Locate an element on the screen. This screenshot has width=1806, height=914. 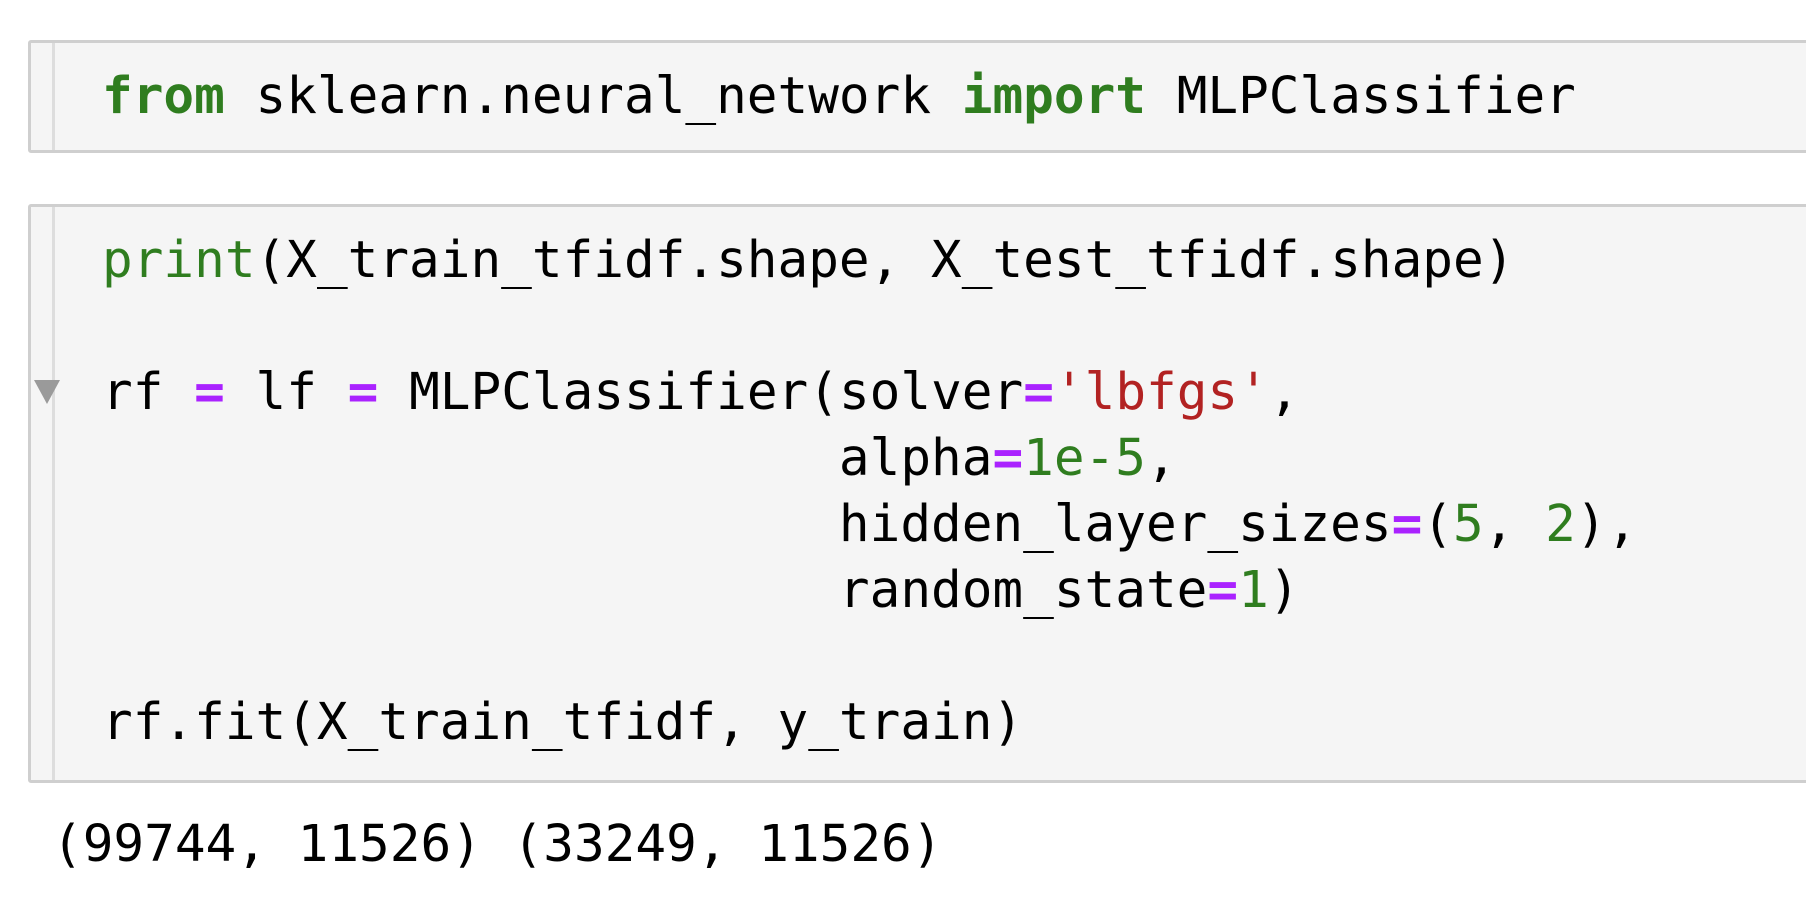
keyword-token: import is located at coordinates (1053, 96).